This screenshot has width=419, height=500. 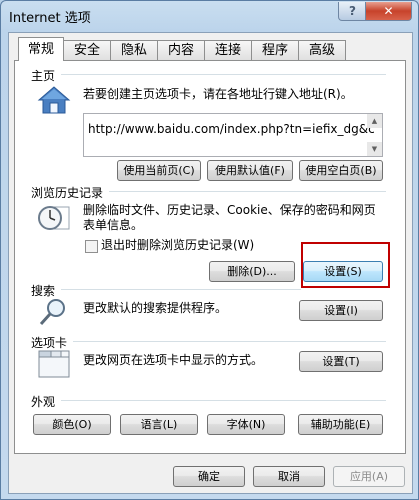 What do you see at coordinates (218, 94) in the screenshot?
I see `homepage-description: 若要创建主页选项卡，请在各地址行键入地址(R)。` at bounding box center [218, 94].